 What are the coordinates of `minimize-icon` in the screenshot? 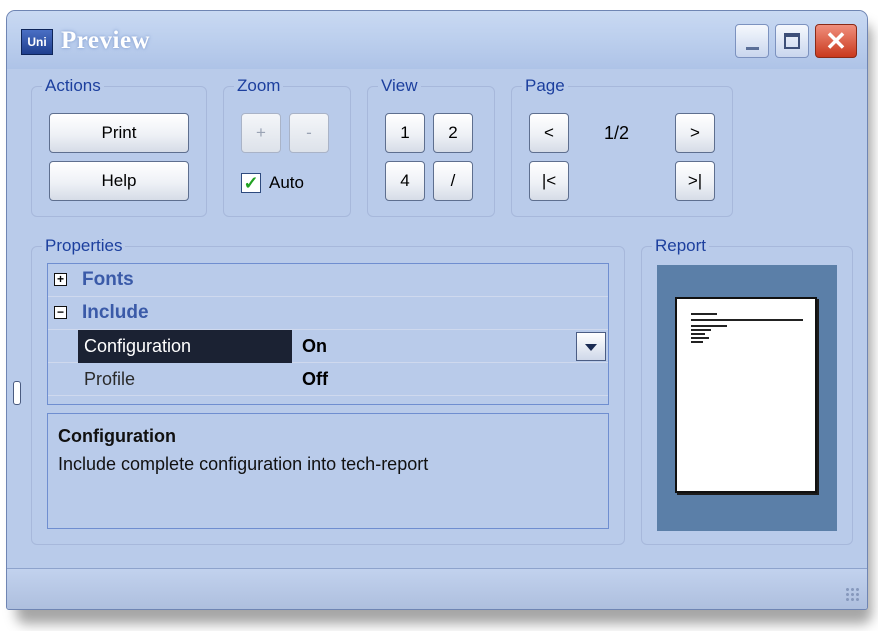 It's located at (752, 48).